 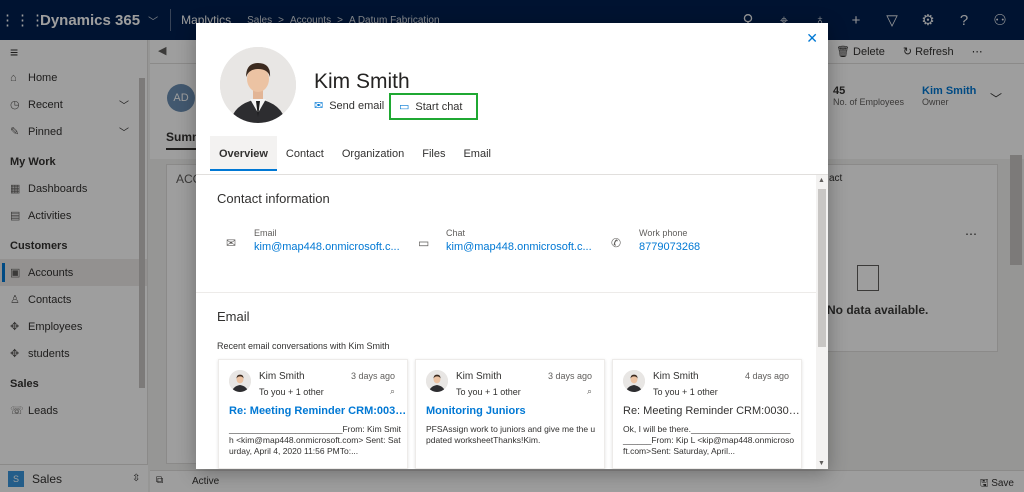 I want to click on scroll-down-icon: ▼, so click(x=821, y=463).